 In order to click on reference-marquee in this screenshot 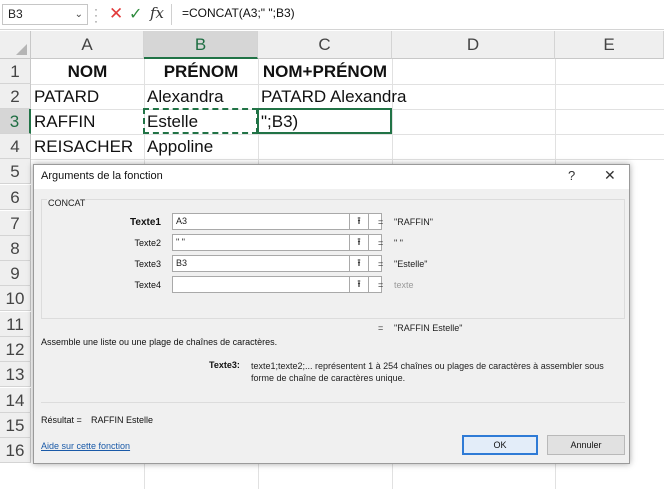, I will do `click(200, 121)`.